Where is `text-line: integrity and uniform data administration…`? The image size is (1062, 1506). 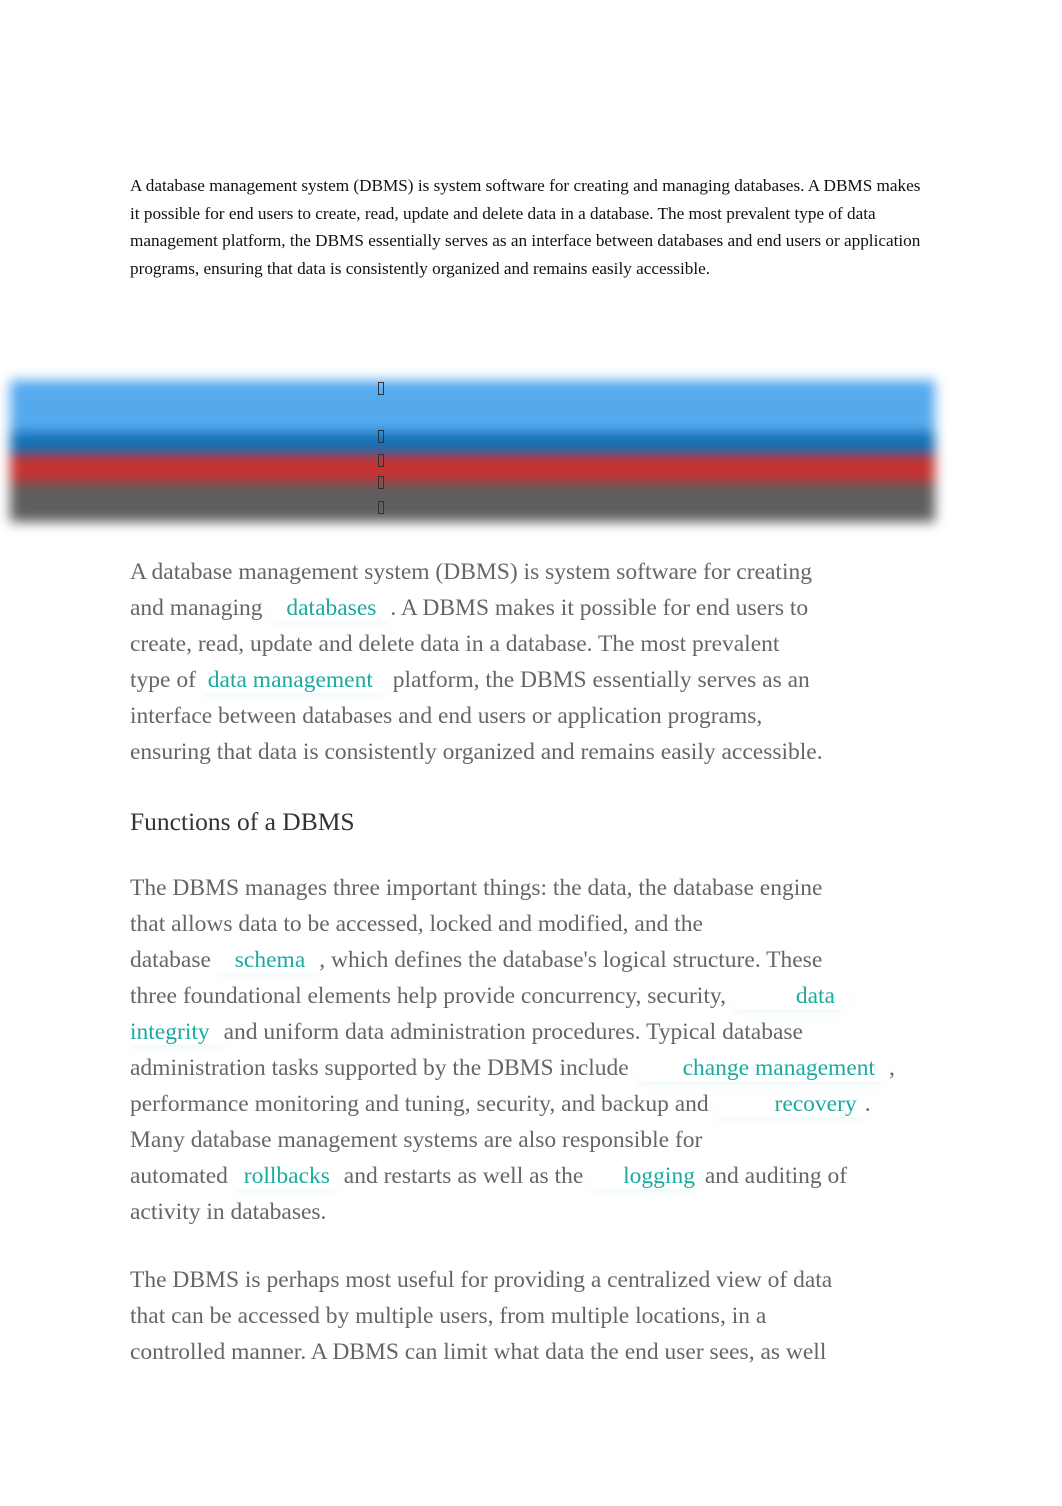
text-line: integrity and uniform data administration… is located at coordinates (535, 1032).